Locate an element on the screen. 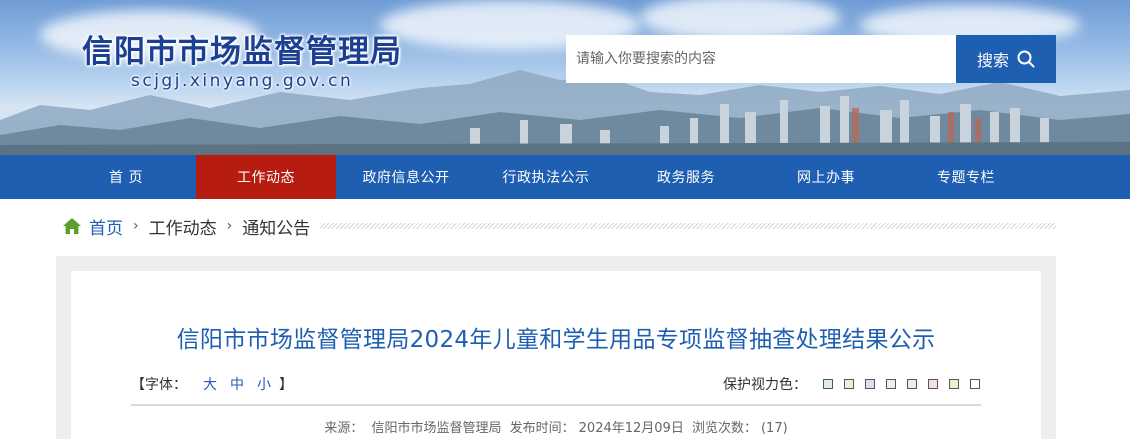 This screenshot has height=439, width=1130. nav-item-gov-services: 政务服务 is located at coordinates (686, 177).